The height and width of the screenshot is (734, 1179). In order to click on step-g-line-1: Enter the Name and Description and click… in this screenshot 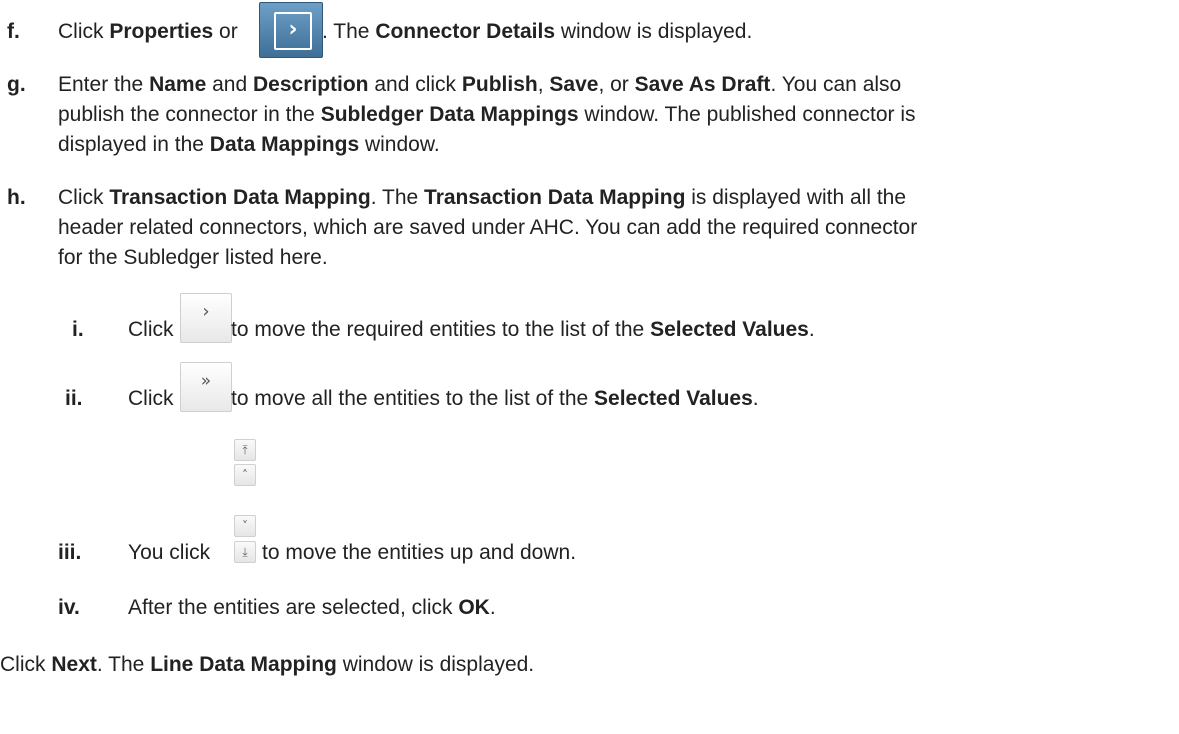, I will do `click(480, 84)`.